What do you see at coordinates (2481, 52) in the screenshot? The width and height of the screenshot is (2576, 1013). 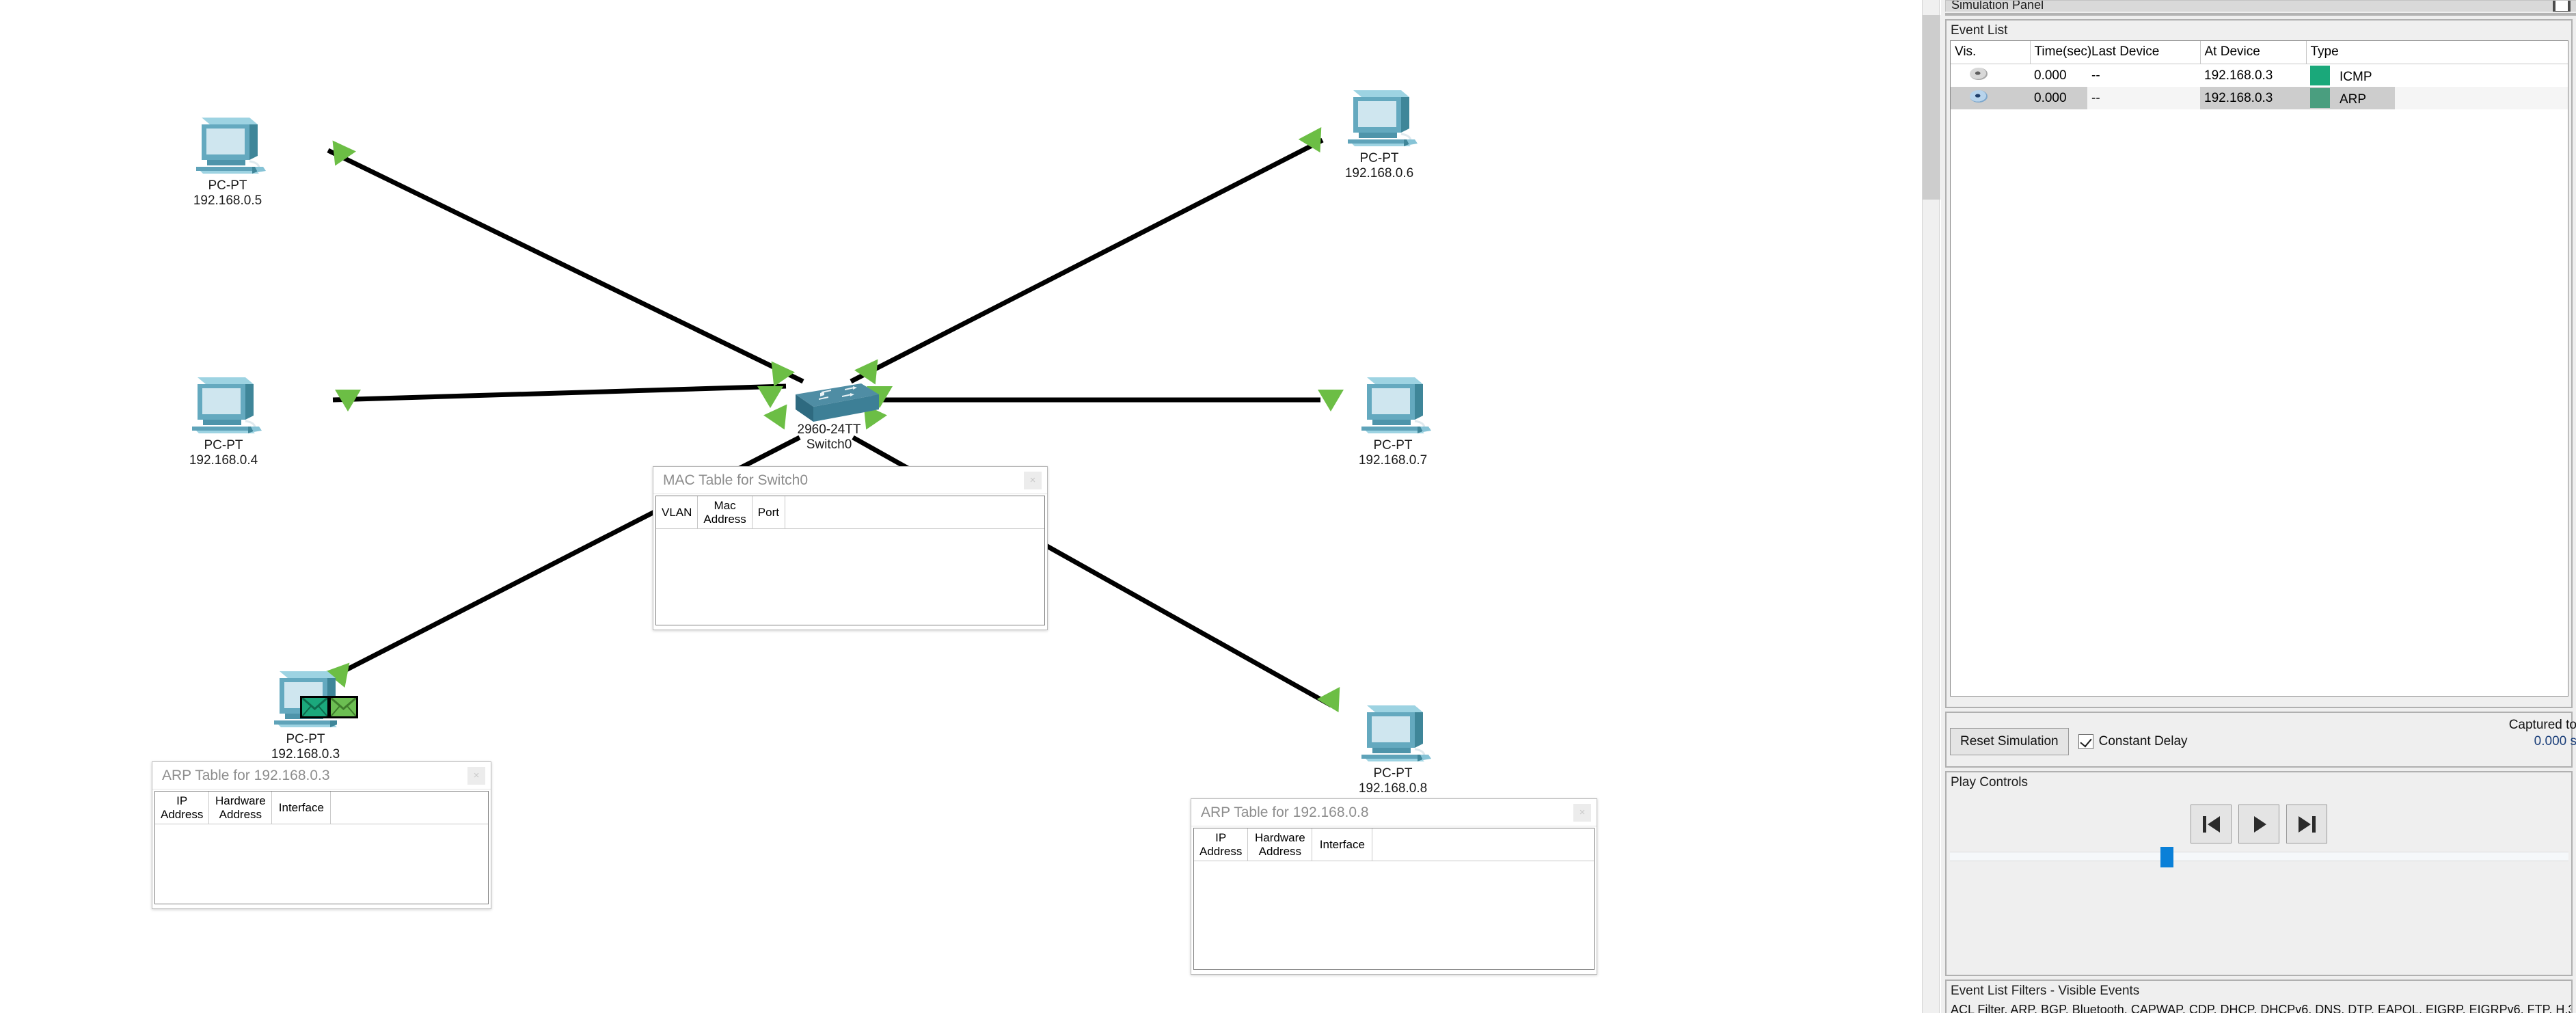 I see `event-col-spacer` at bounding box center [2481, 52].